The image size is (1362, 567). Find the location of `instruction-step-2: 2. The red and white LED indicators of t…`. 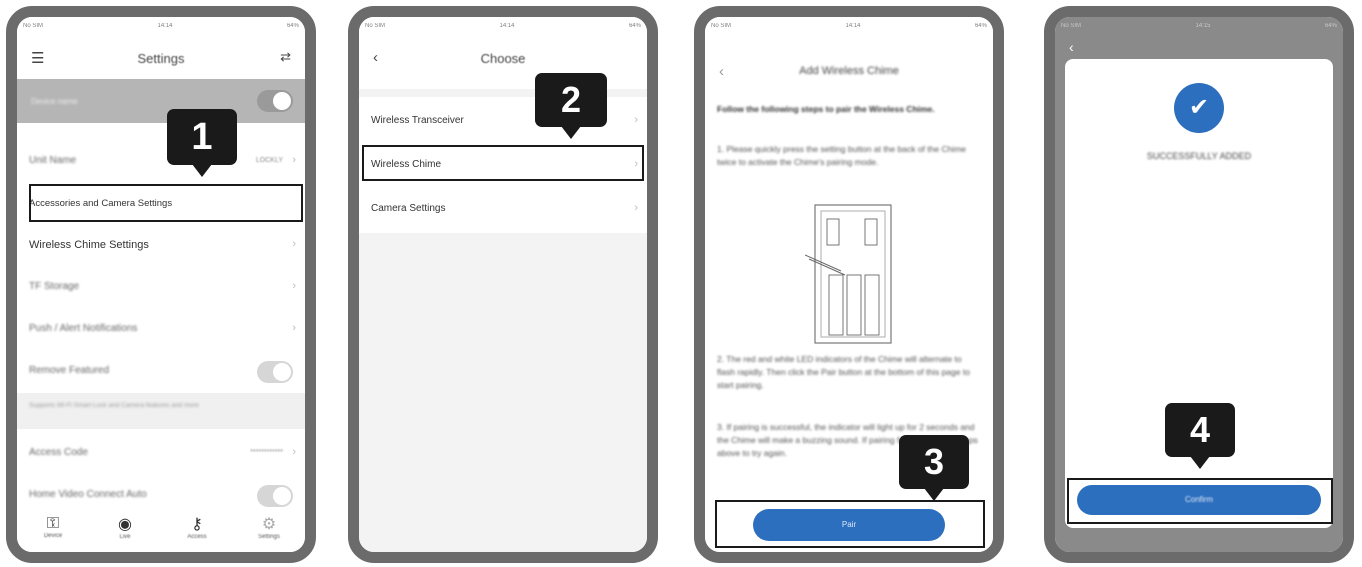

instruction-step-2: 2. The red and white LED indicators of t… is located at coordinates (843, 372).